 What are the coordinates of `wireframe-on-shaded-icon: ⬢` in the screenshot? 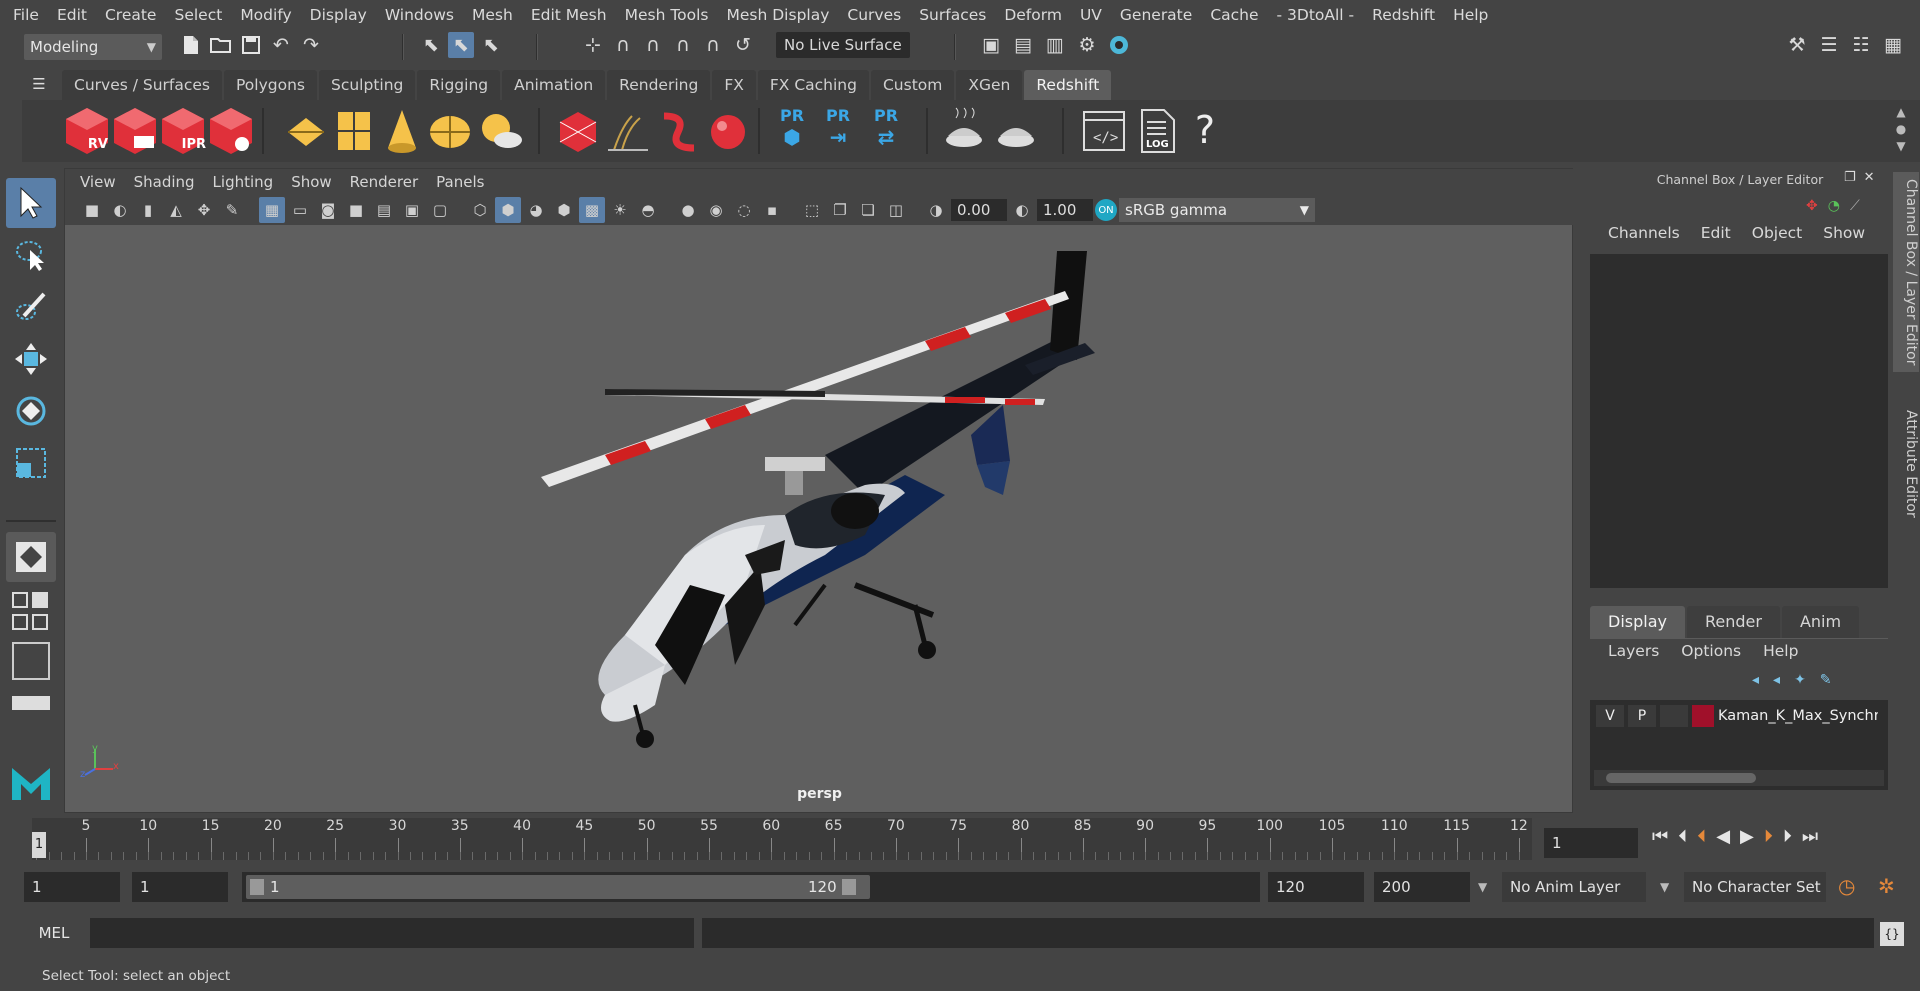 It's located at (564, 210).